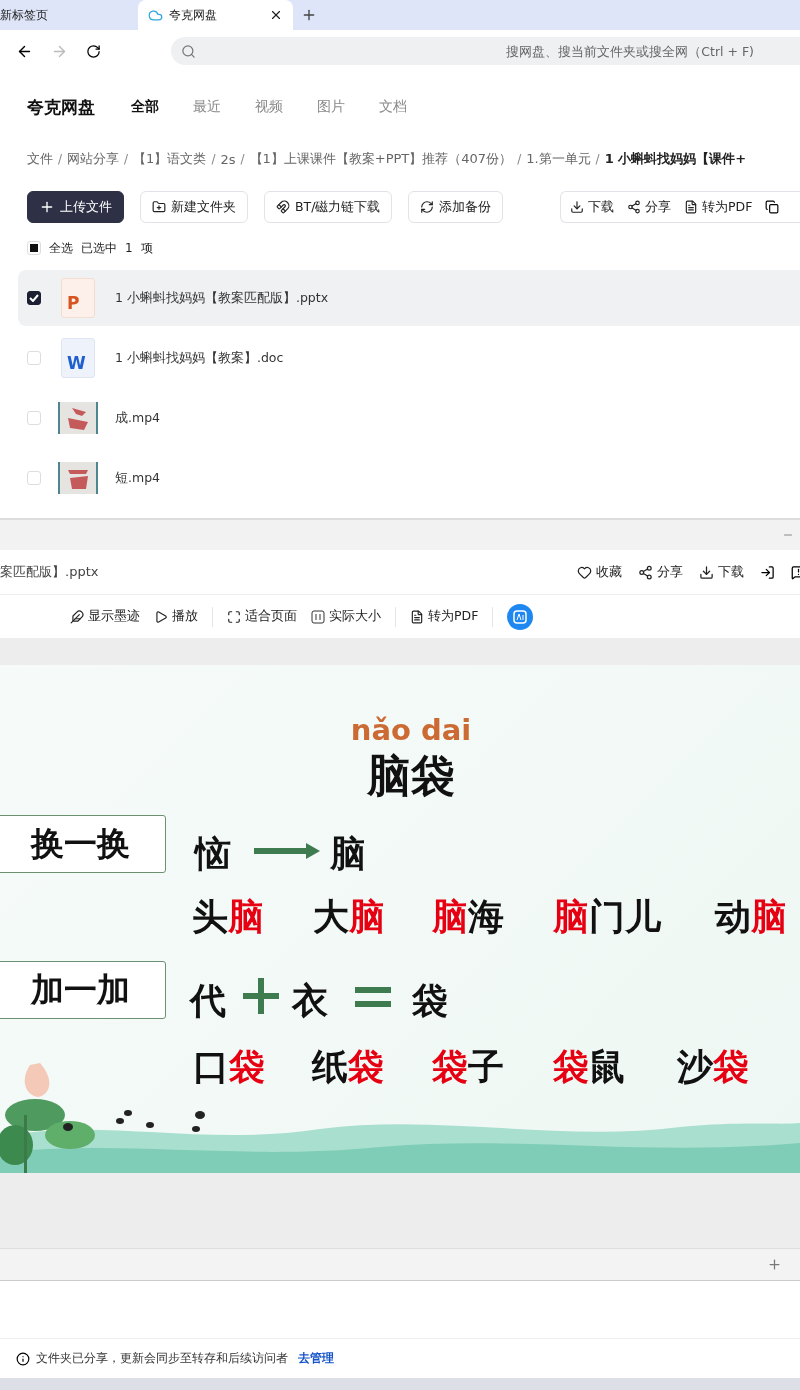 This screenshot has height=1390, width=800. What do you see at coordinates (34, 298) in the screenshot?
I see `file-checkbox` at bounding box center [34, 298].